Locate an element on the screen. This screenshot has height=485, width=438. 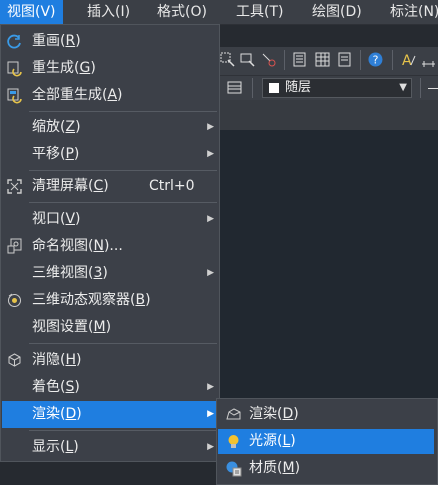
menu-item-hide: 消隐(H) is located at coordinates (110, 360).